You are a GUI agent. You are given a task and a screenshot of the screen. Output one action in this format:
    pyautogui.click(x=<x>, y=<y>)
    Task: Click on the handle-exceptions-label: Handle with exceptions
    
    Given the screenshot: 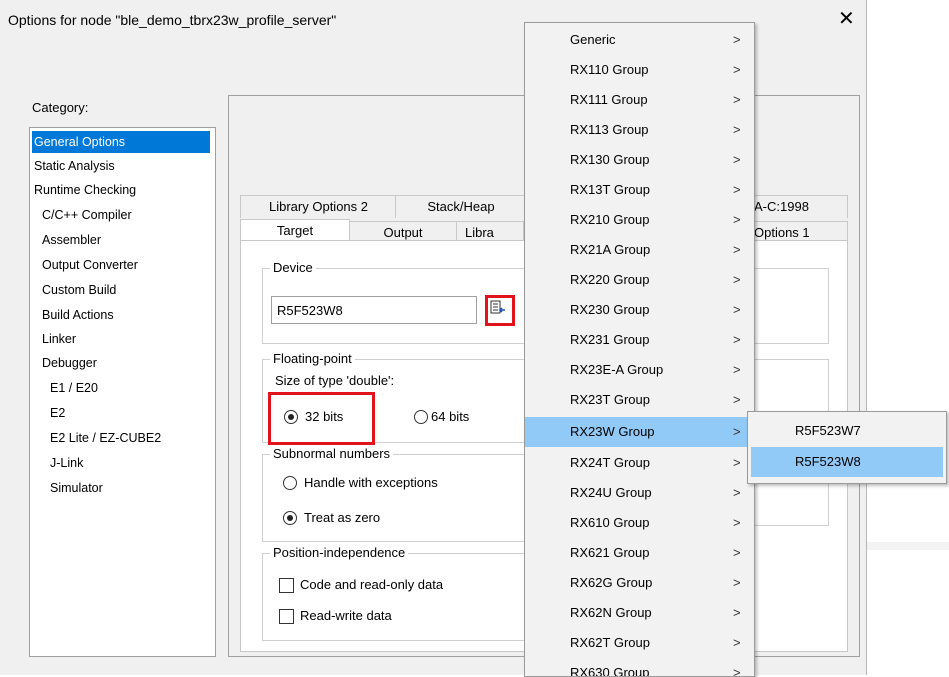 What is the action you would take?
    pyautogui.click(x=371, y=482)
    